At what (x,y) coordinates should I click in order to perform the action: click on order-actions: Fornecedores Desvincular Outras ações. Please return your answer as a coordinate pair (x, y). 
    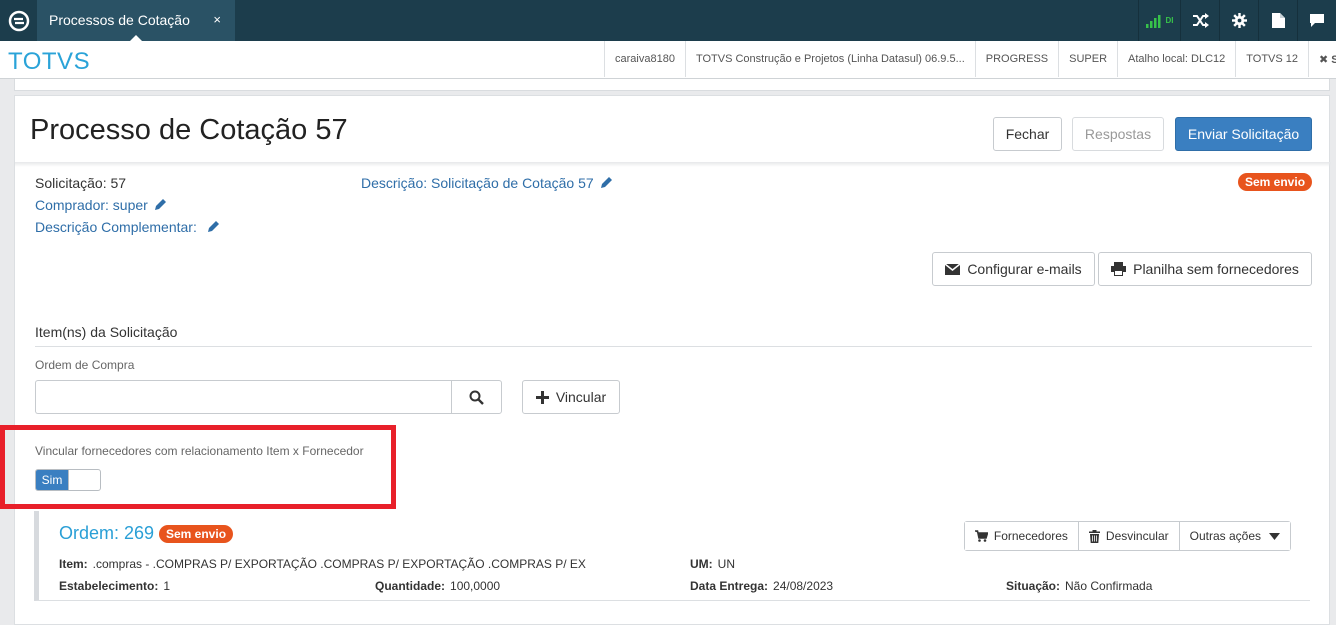
    Looking at the image, I should click on (1127, 536).